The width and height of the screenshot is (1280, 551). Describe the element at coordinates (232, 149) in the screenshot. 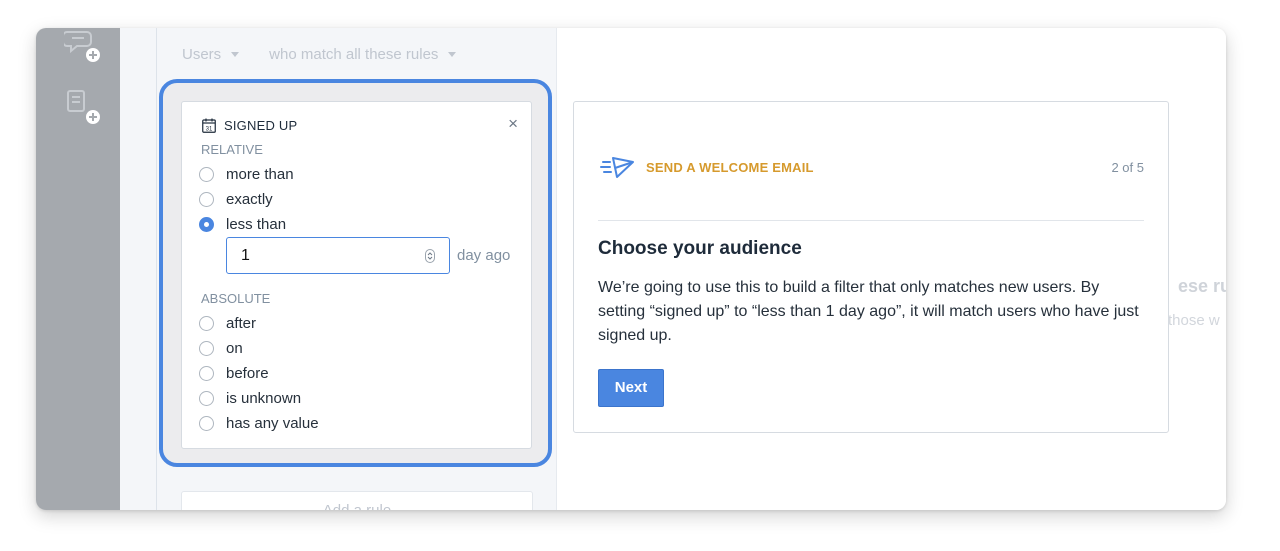

I see `relative-section-label: RELATIVE` at that location.